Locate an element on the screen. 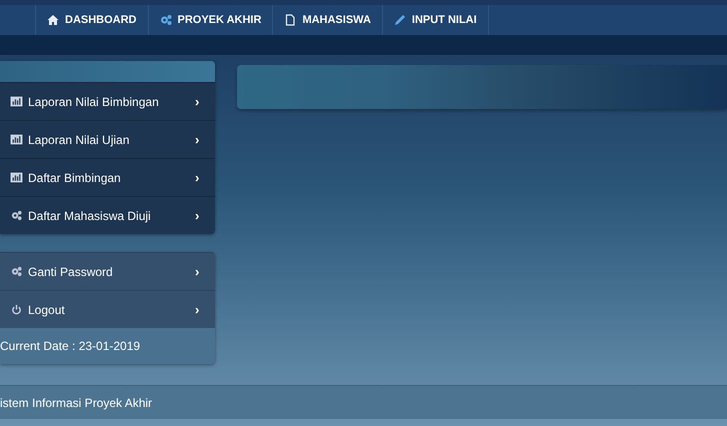  pencil-icon is located at coordinates (400, 20).